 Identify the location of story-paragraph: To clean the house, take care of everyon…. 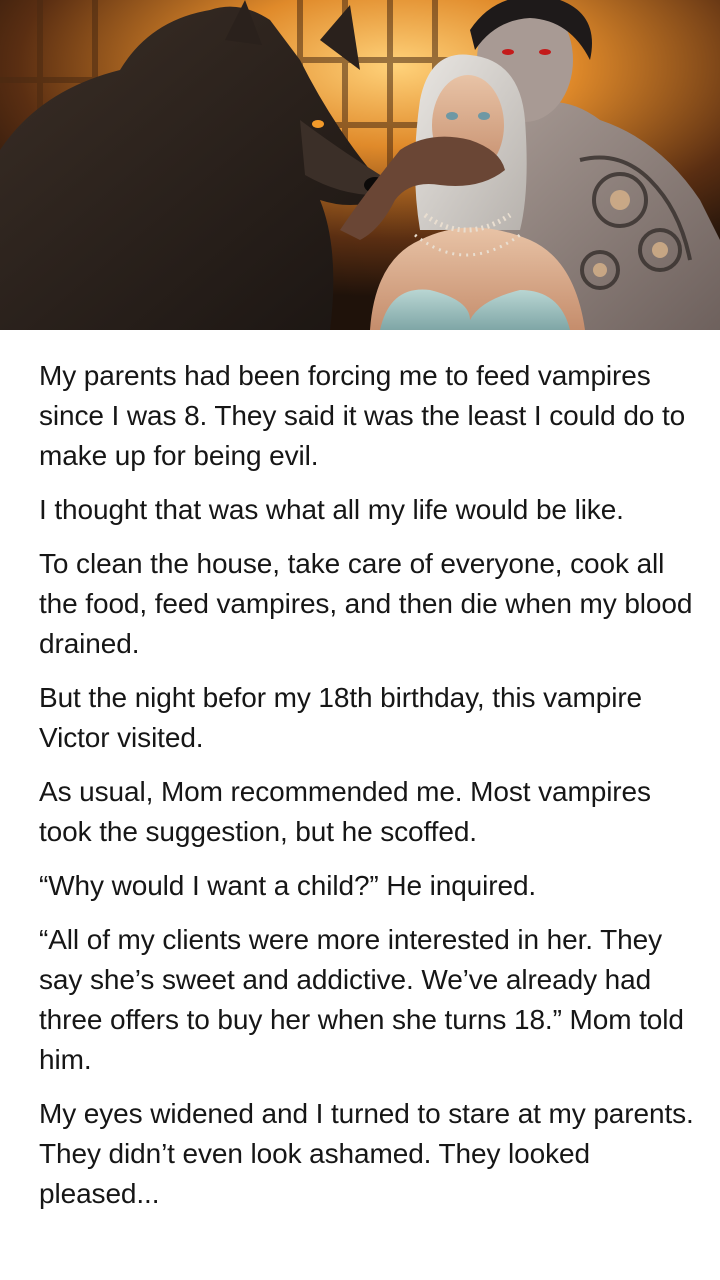
(366, 603).